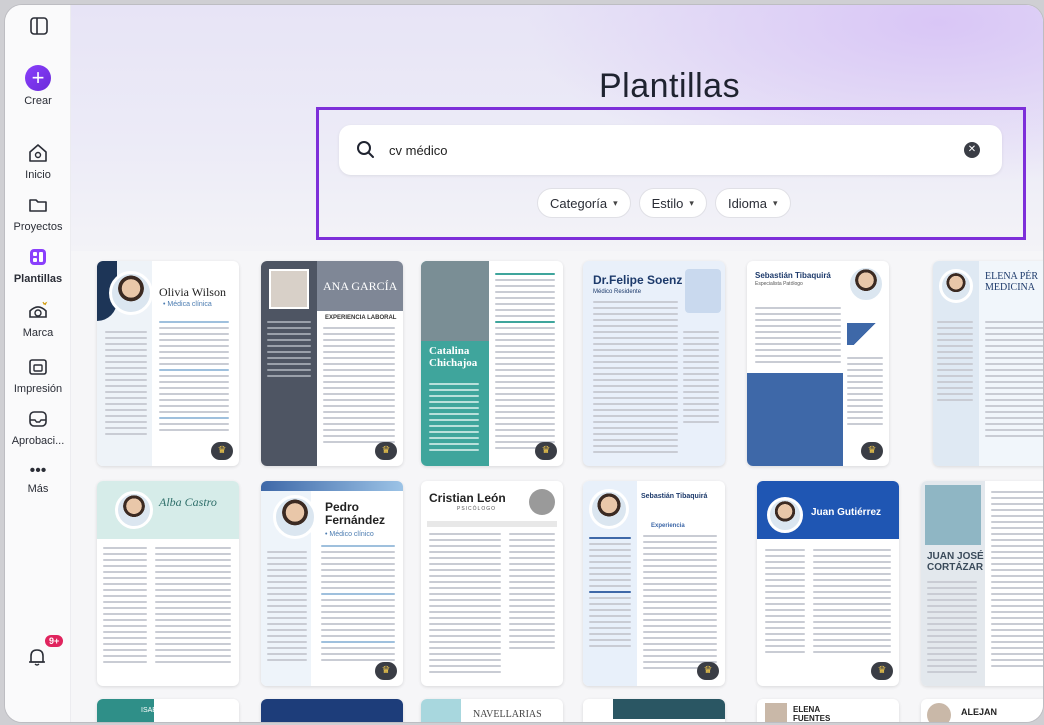 The height and width of the screenshot is (725, 1044). Describe the element at coordinates (38, 470) in the screenshot. I see `more-icon: •••` at that location.